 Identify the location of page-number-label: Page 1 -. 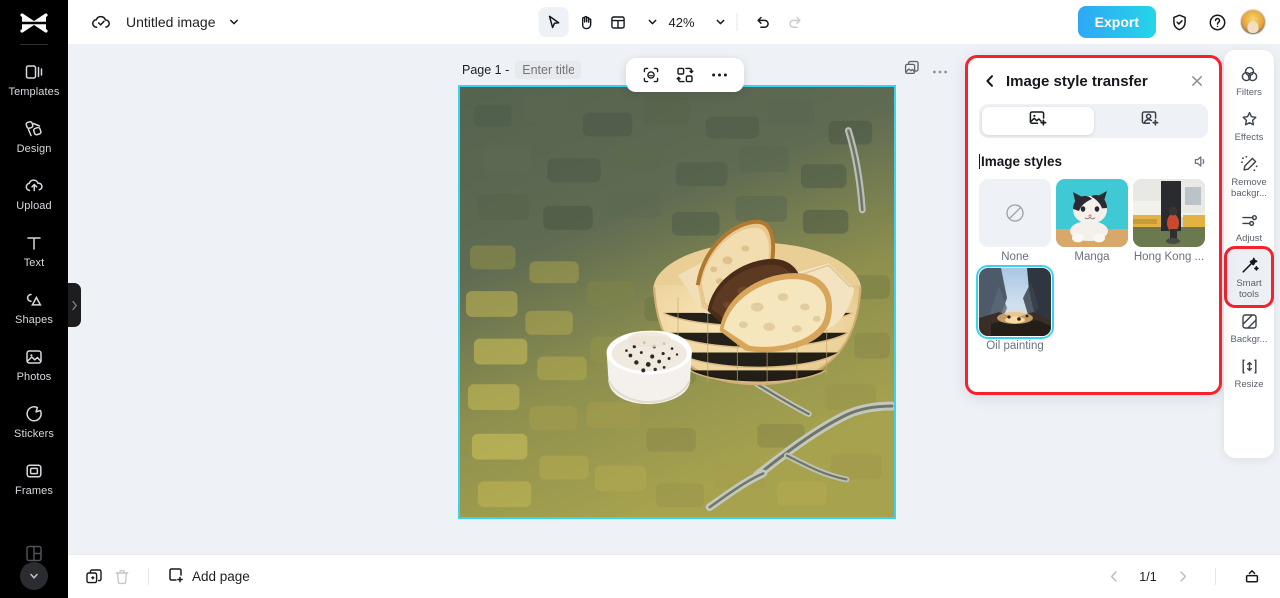
(486, 70).